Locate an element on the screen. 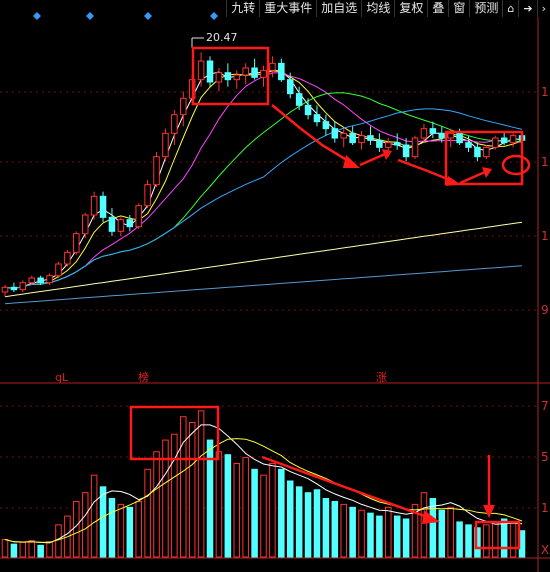 The height and width of the screenshot is (572, 550). recover-arrow is located at coordinates (372, 159).